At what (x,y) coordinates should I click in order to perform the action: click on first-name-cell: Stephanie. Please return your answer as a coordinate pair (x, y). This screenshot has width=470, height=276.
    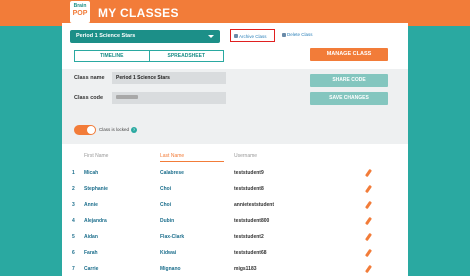
    Looking at the image, I should click on (96, 189).